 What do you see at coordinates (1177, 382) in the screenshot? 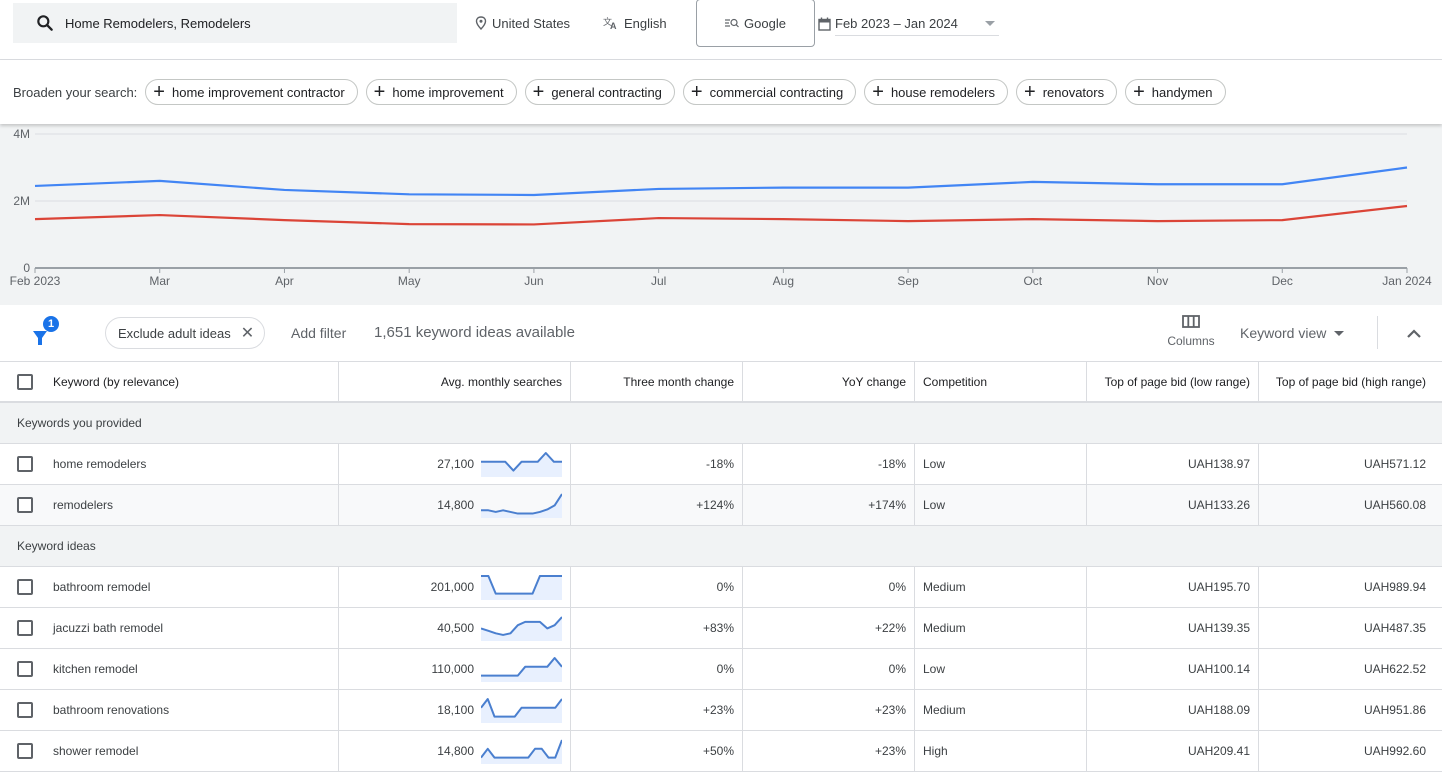
I see `header-label: Top of page bid (low range)` at bounding box center [1177, 382].